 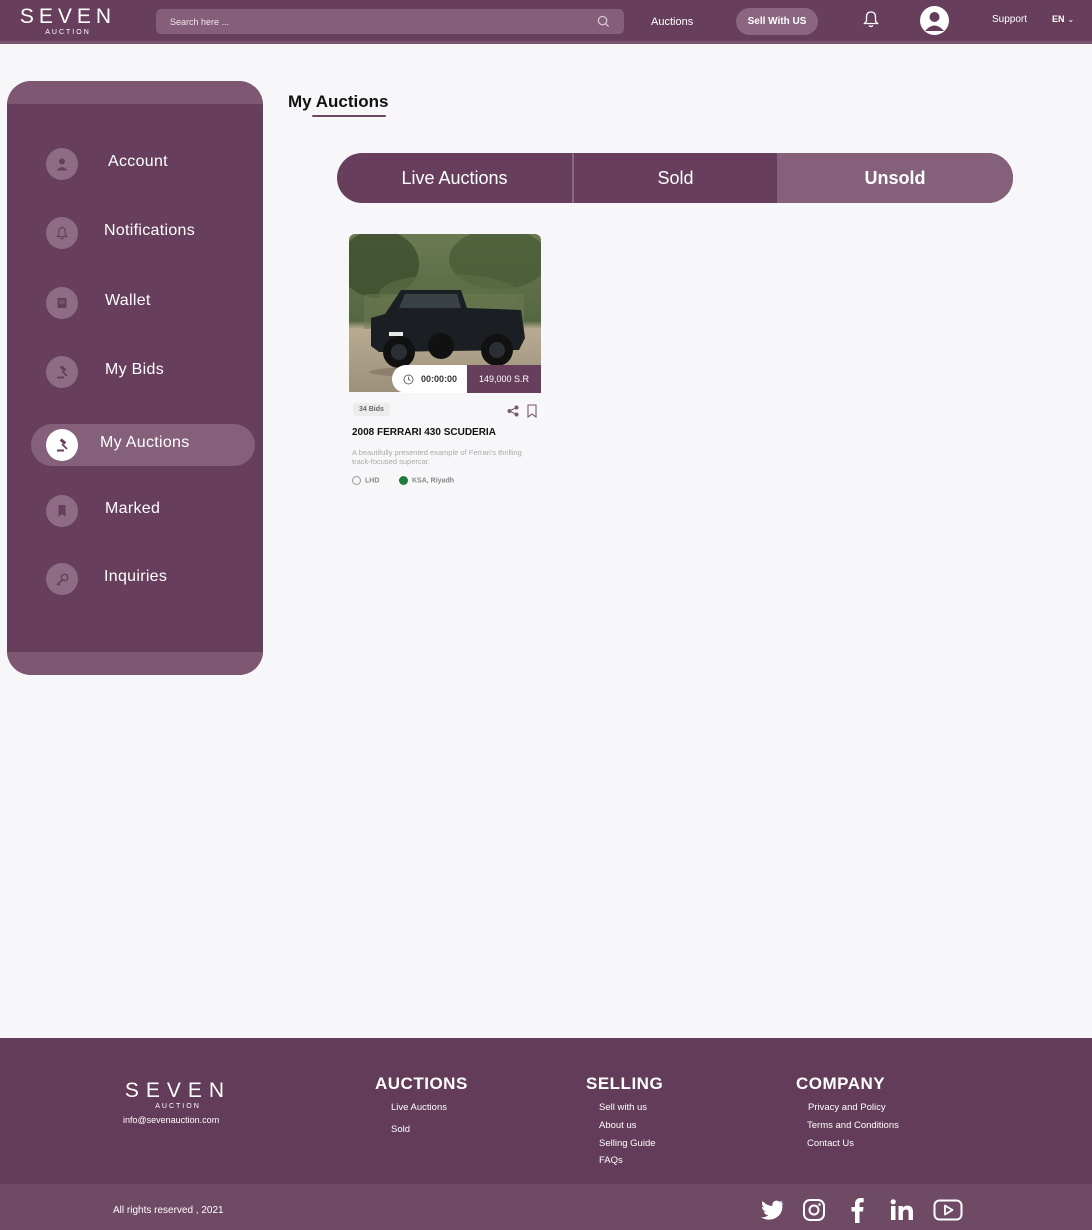 What do you see at coordinates (135, 663) in the screenshot?
I see `sidebar-bottom-band` at bounding box center [135, 663].